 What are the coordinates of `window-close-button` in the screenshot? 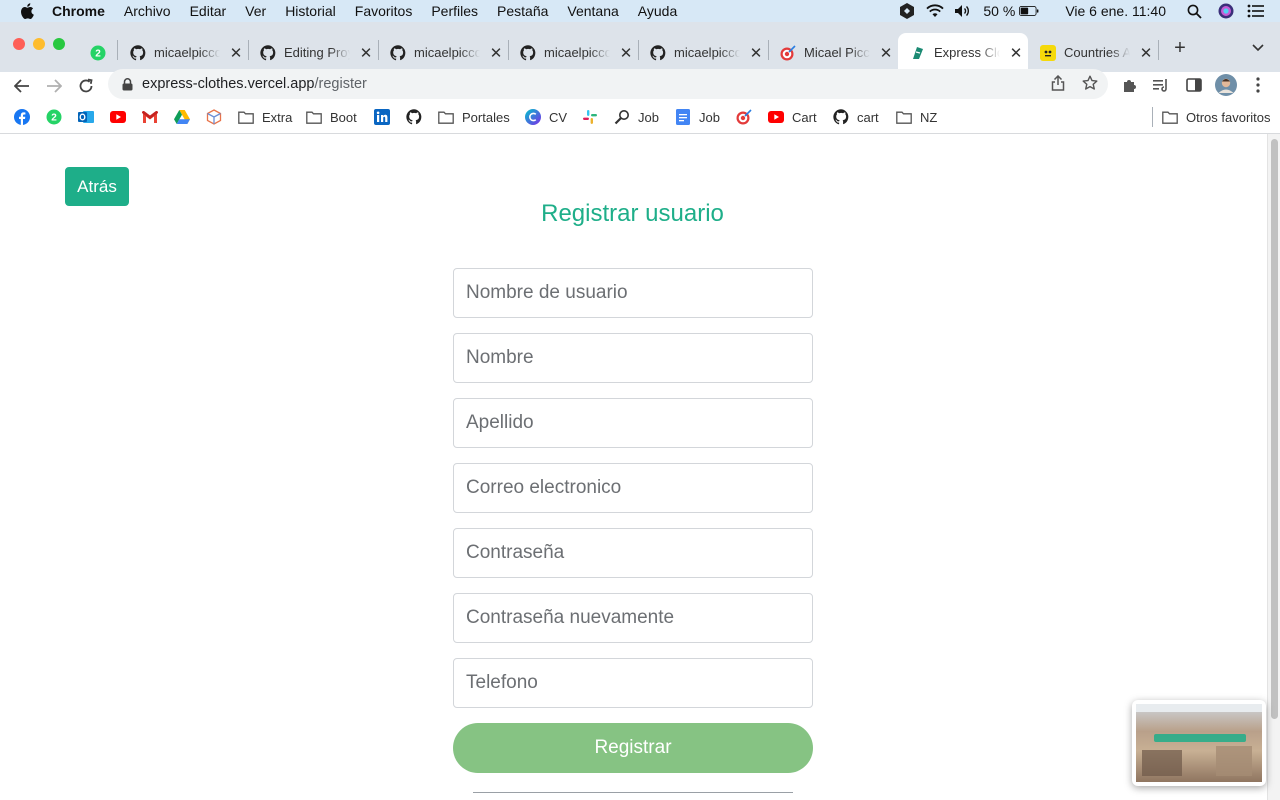 It's located at (19, 44).